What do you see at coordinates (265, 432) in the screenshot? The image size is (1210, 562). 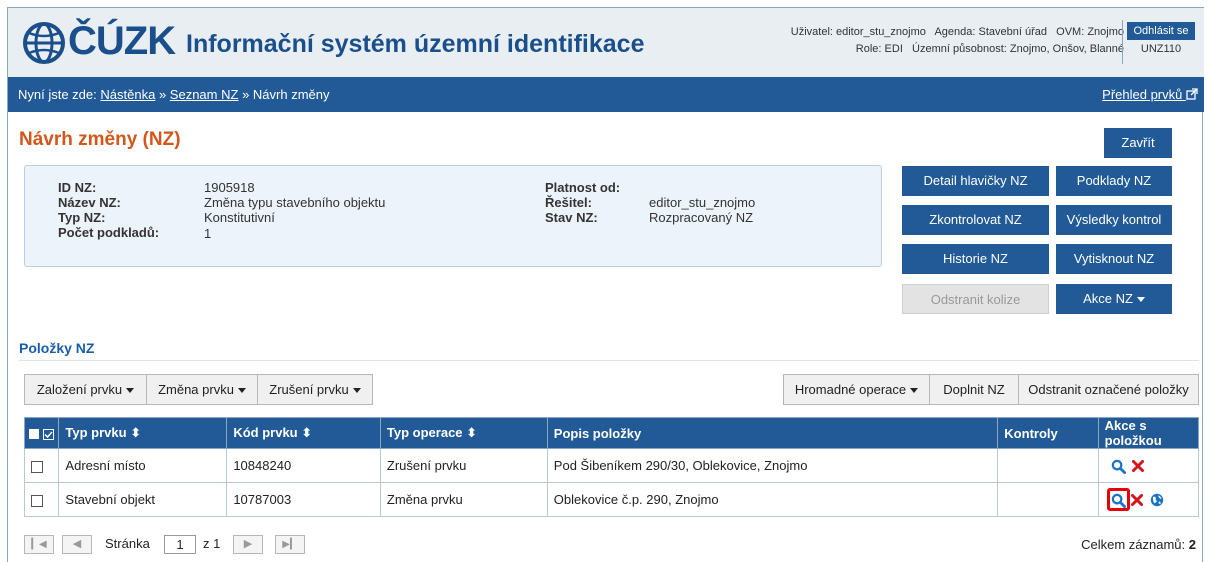 I see `column-header-code-label: Kód prvku` at bounding box center [265, 432].